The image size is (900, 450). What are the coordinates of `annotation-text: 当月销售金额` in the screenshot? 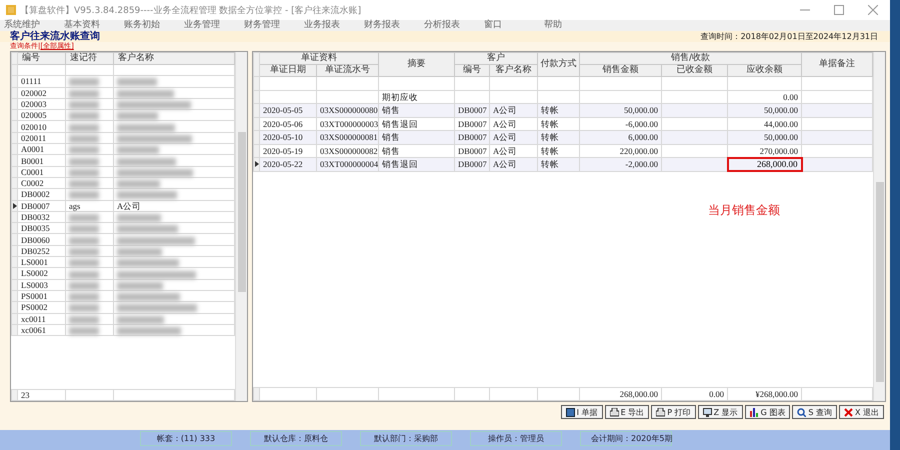 It's located at (744, 210).